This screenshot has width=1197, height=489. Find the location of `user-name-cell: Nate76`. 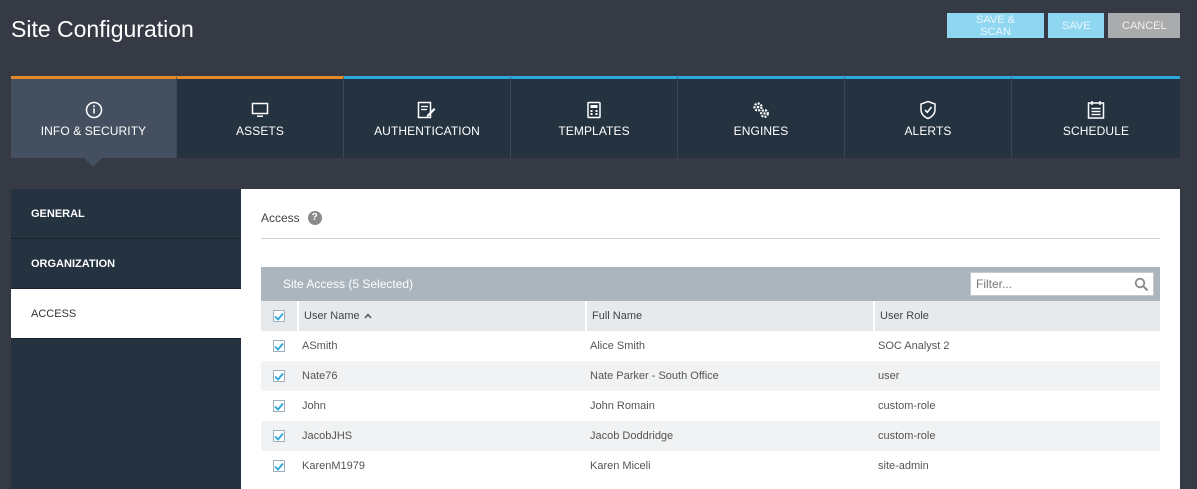

user-name-cell: Nate76 is located at coordinates (320, 376).